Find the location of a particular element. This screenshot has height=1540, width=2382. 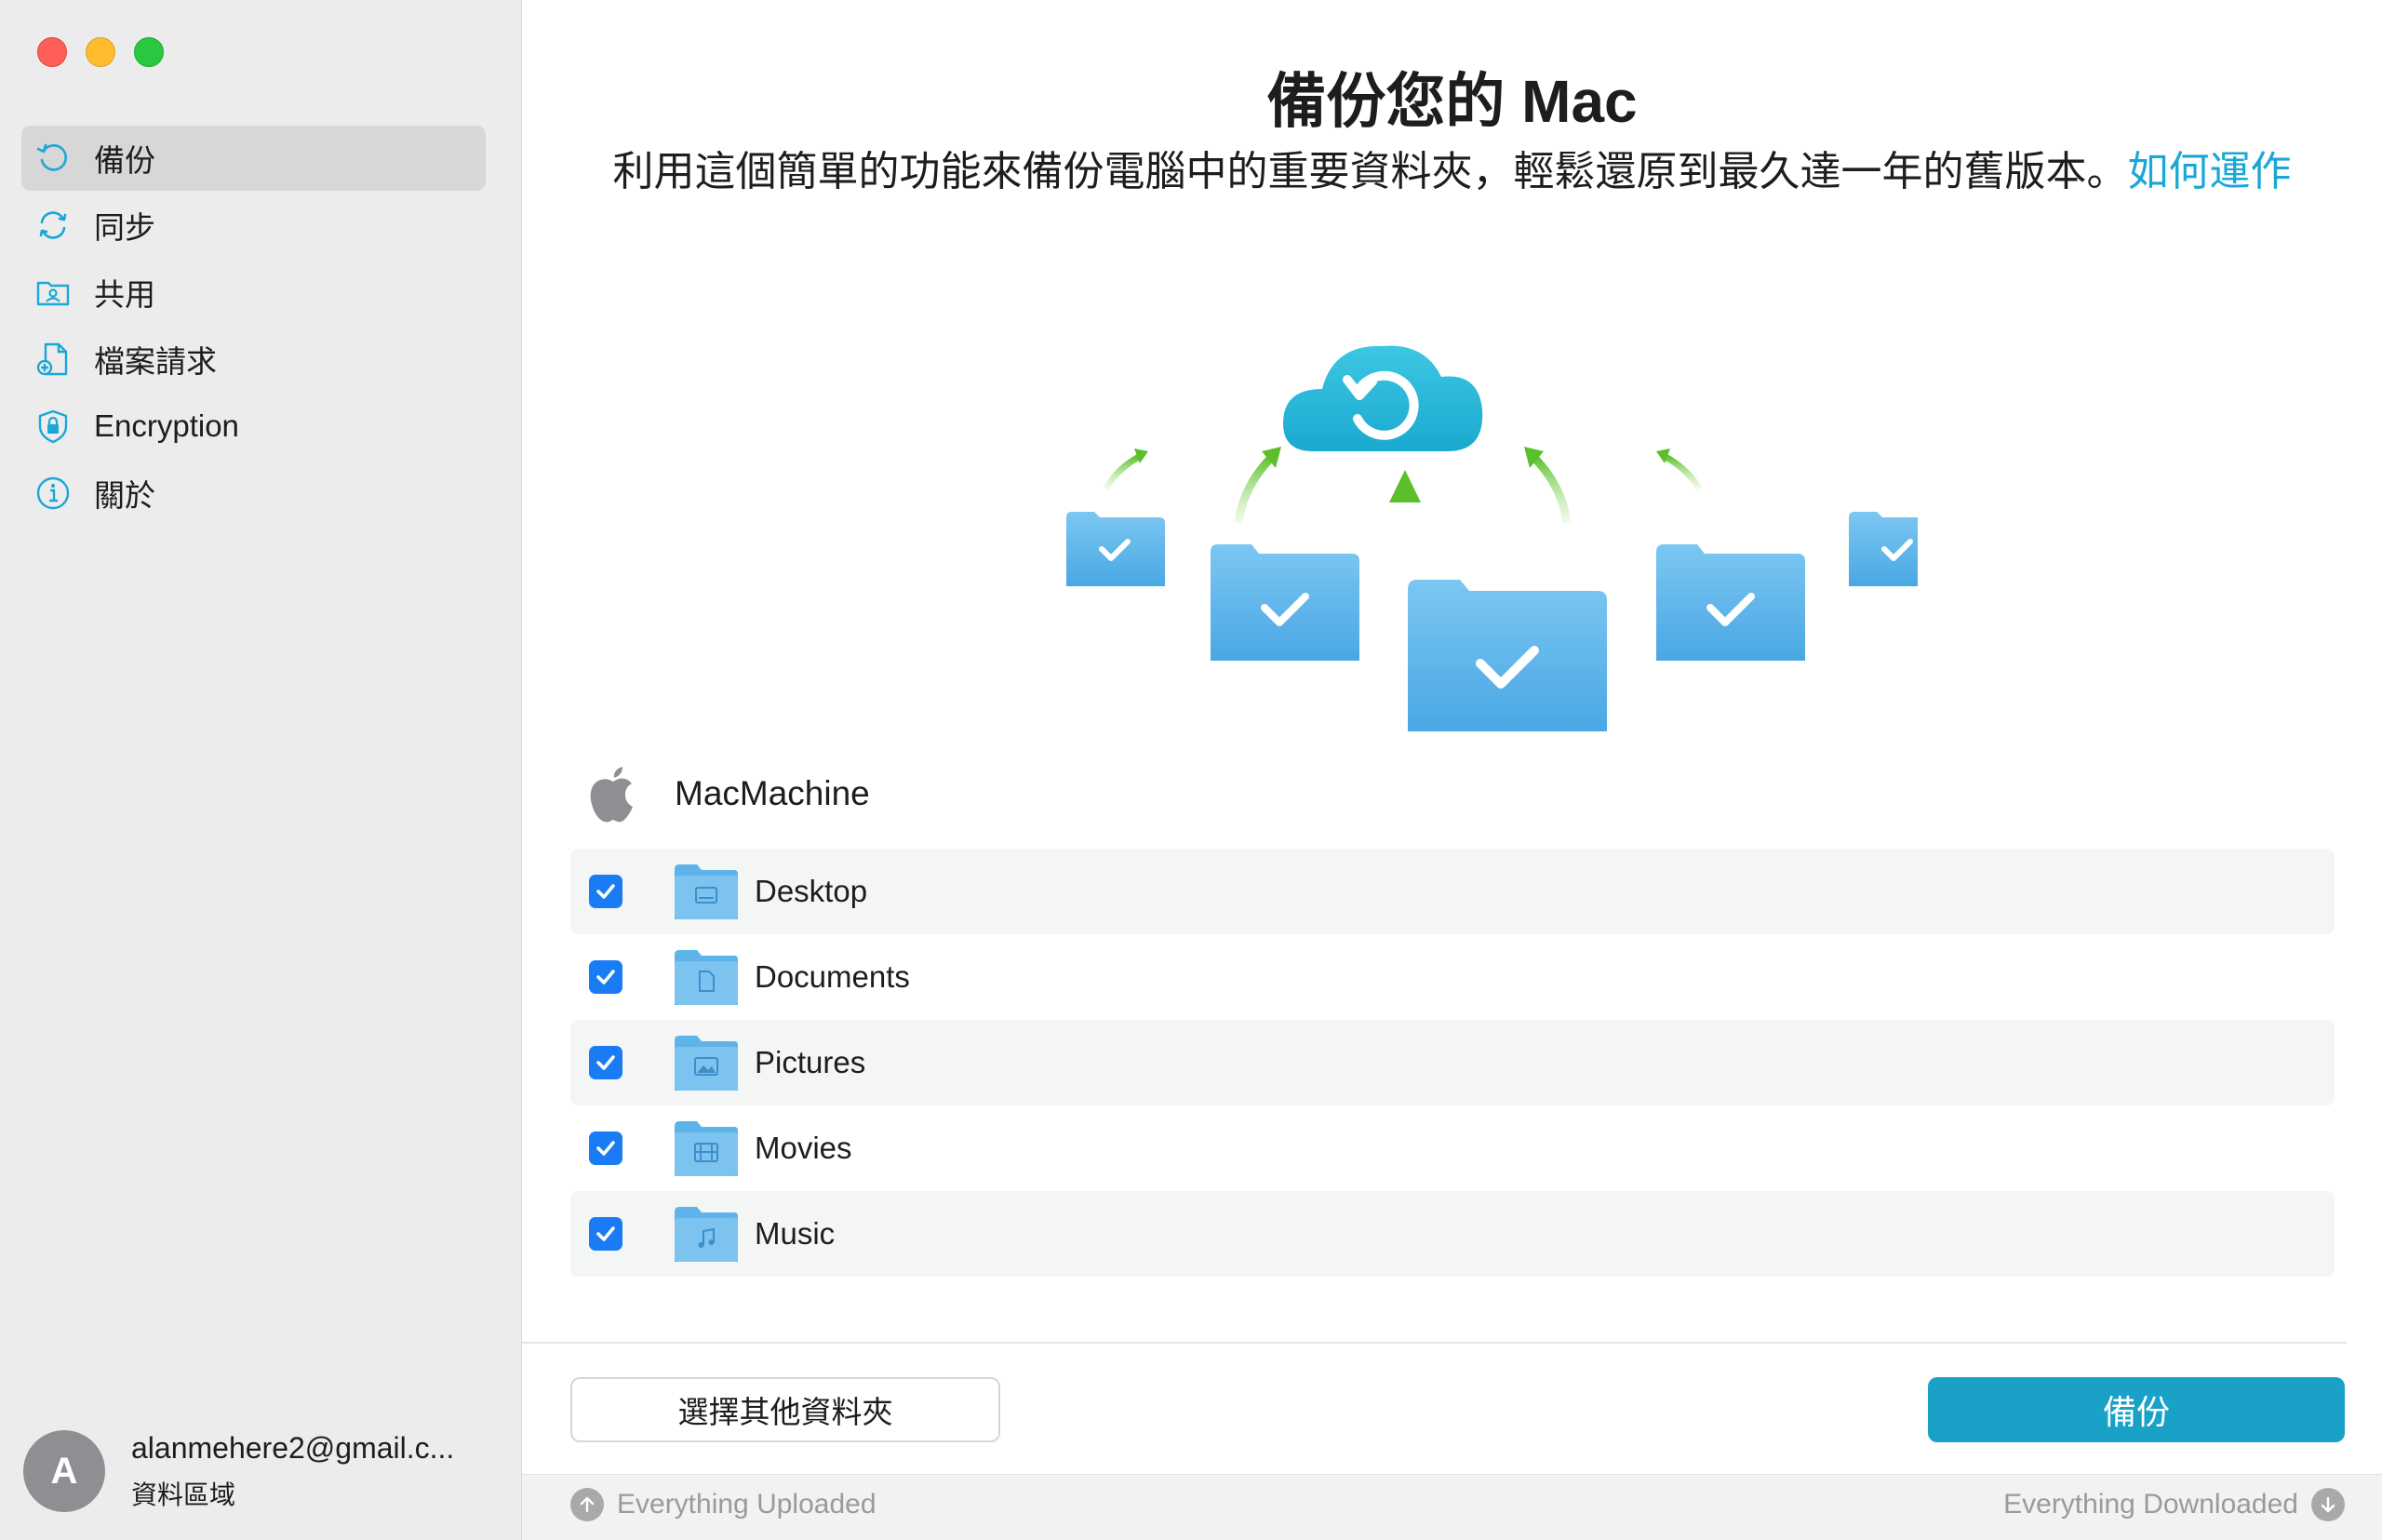

upload-arrow-icon is located at coordinates (587, 1505).